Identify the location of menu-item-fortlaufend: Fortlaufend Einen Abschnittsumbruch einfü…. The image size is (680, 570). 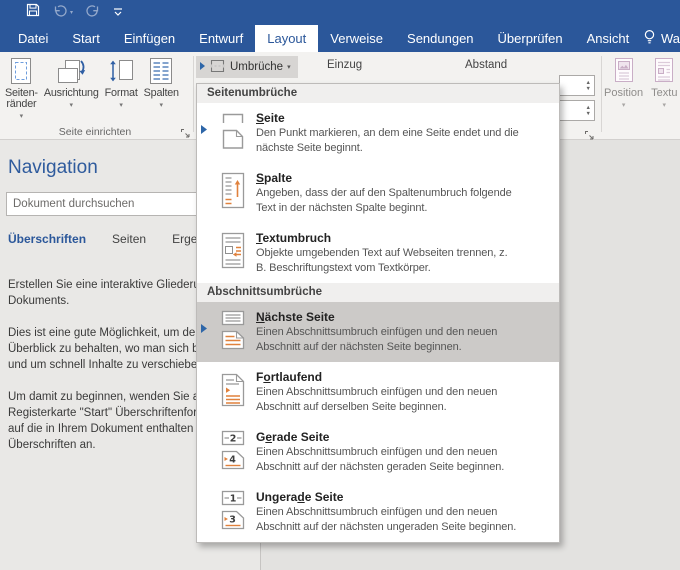
(378, 392).